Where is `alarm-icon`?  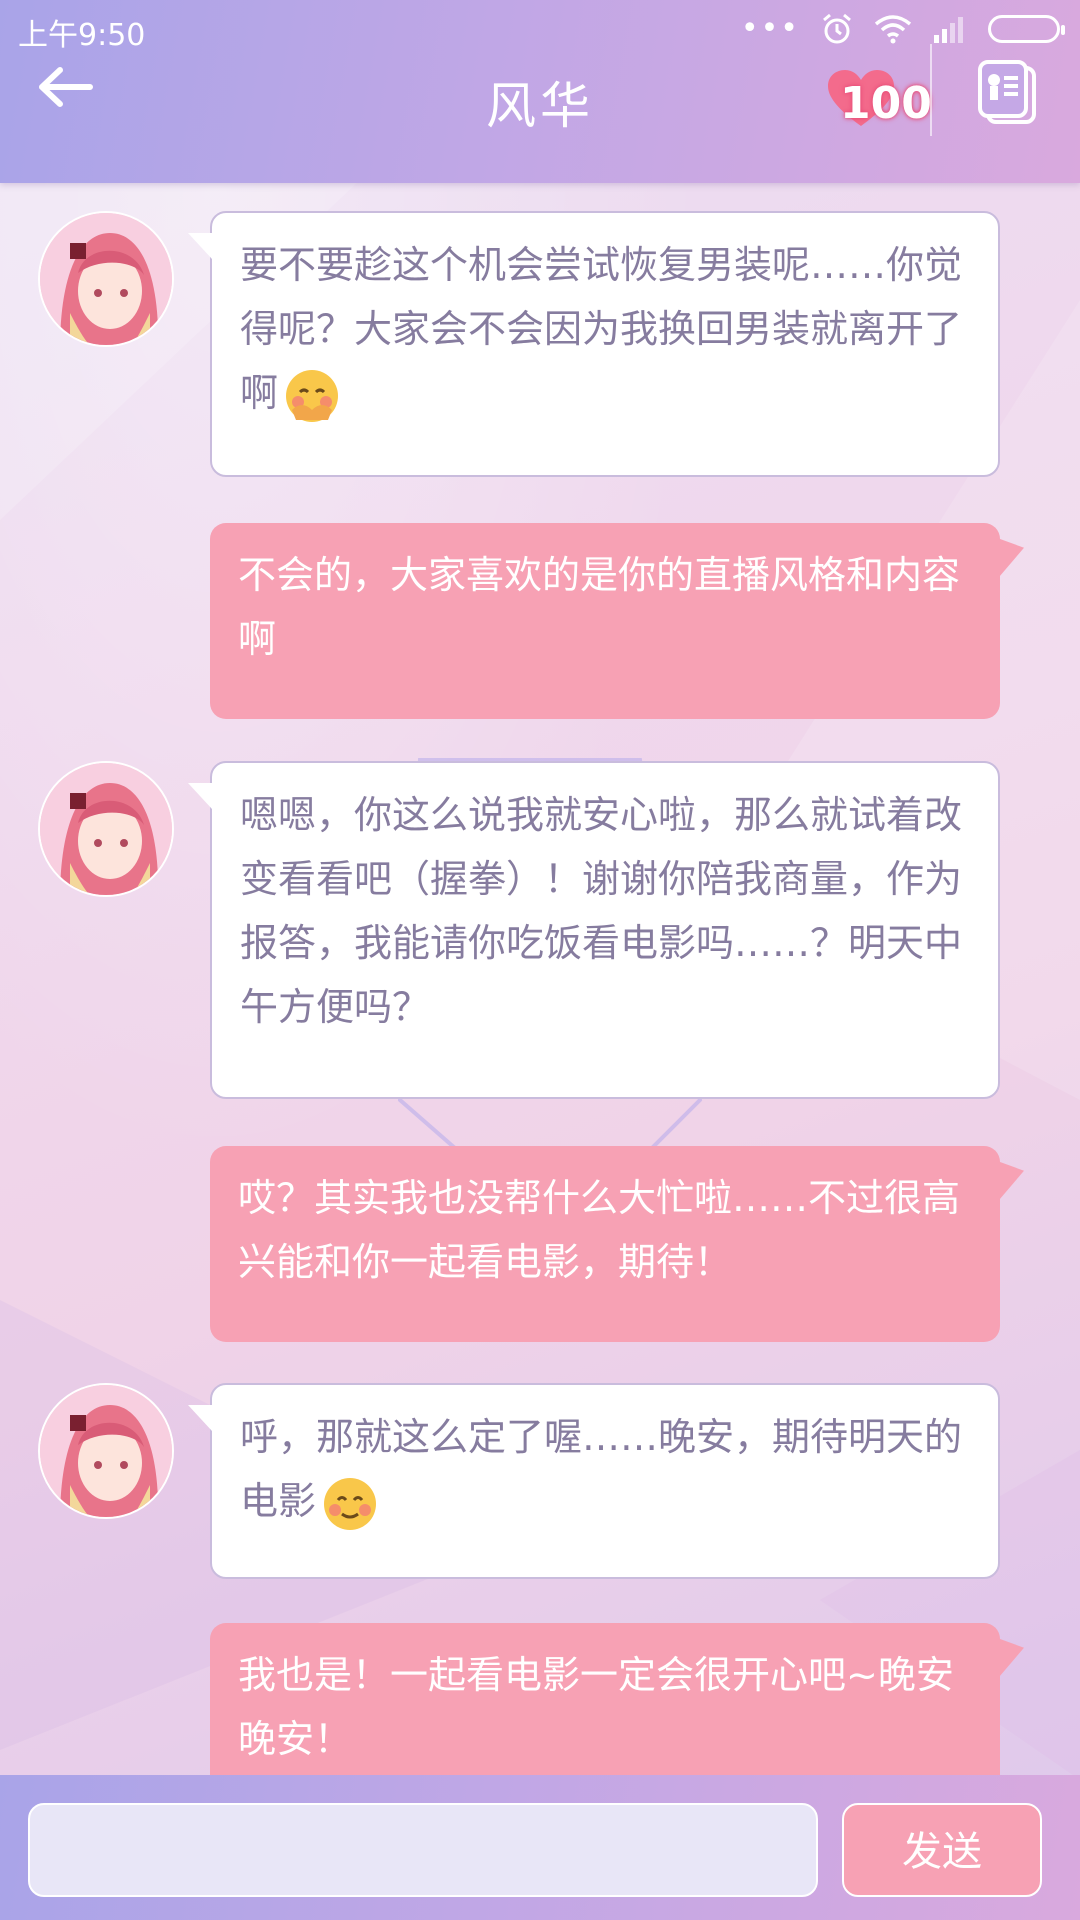 alarm-icon is located at coordinates (837, 28).